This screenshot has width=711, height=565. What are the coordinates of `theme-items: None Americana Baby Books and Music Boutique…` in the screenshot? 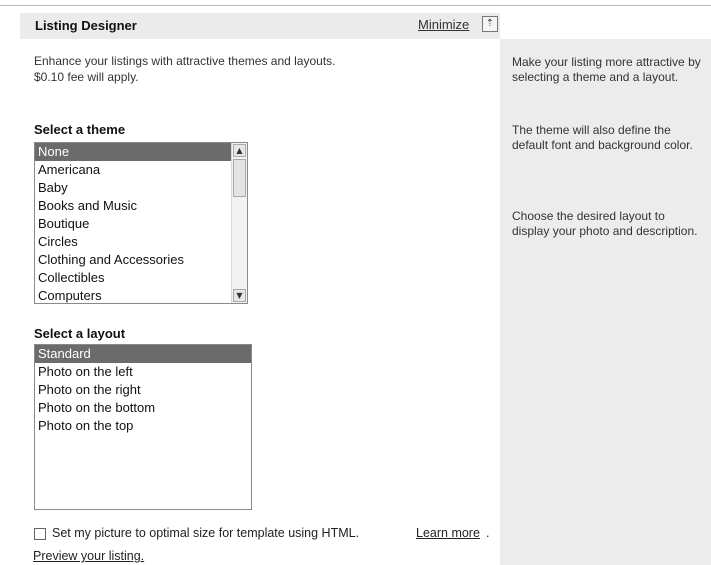 It's located at (141, 223).